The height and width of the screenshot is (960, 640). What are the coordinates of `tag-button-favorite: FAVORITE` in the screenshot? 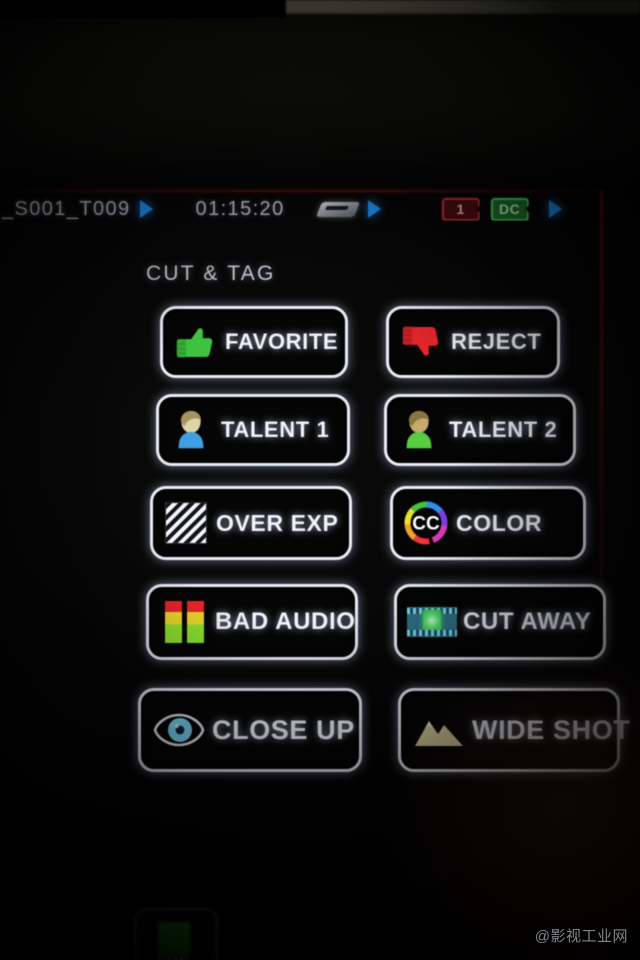 It's located at (254, 342).